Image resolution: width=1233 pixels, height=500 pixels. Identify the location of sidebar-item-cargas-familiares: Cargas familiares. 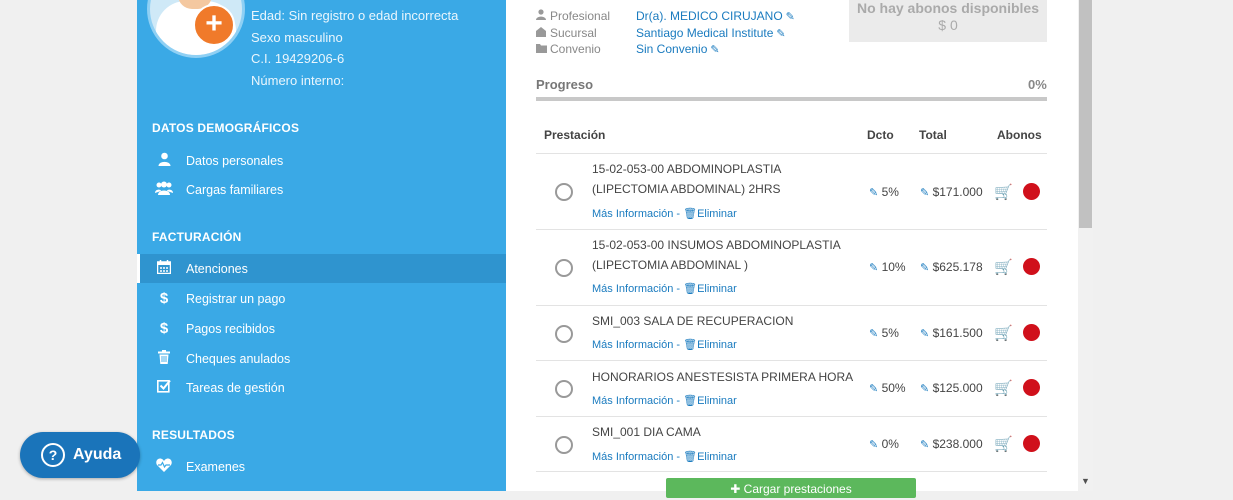
(321, 189).